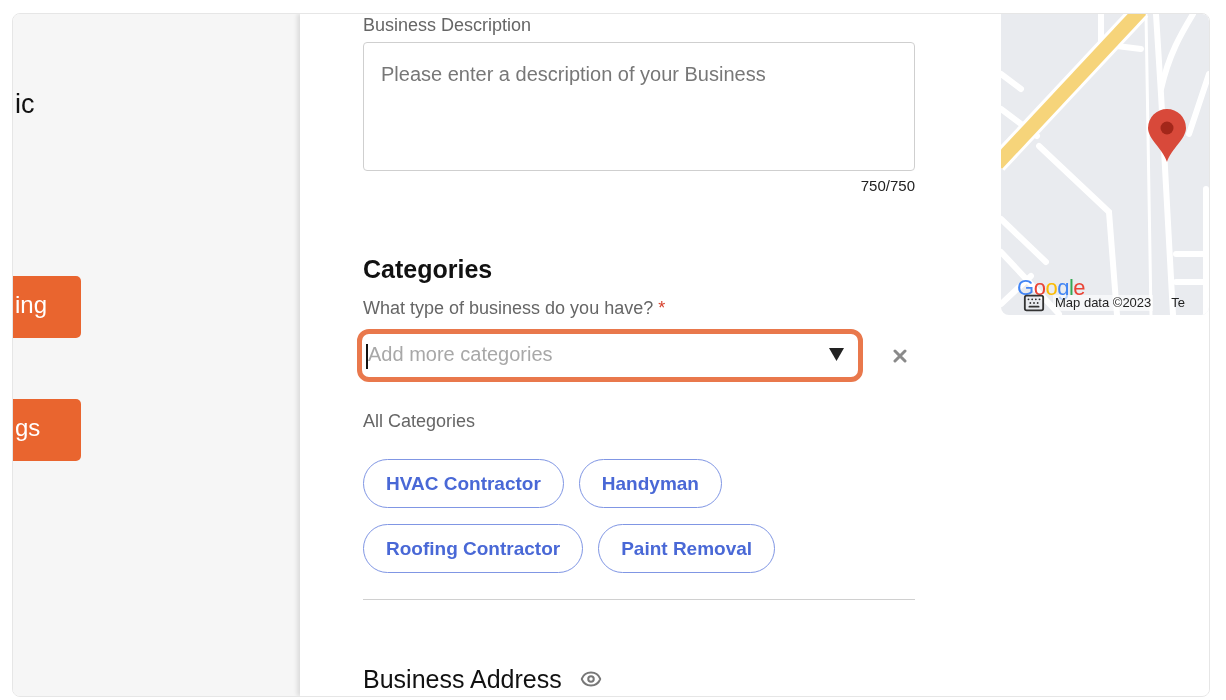  I want to click on section-heading: Business Address, so click(462, 679).